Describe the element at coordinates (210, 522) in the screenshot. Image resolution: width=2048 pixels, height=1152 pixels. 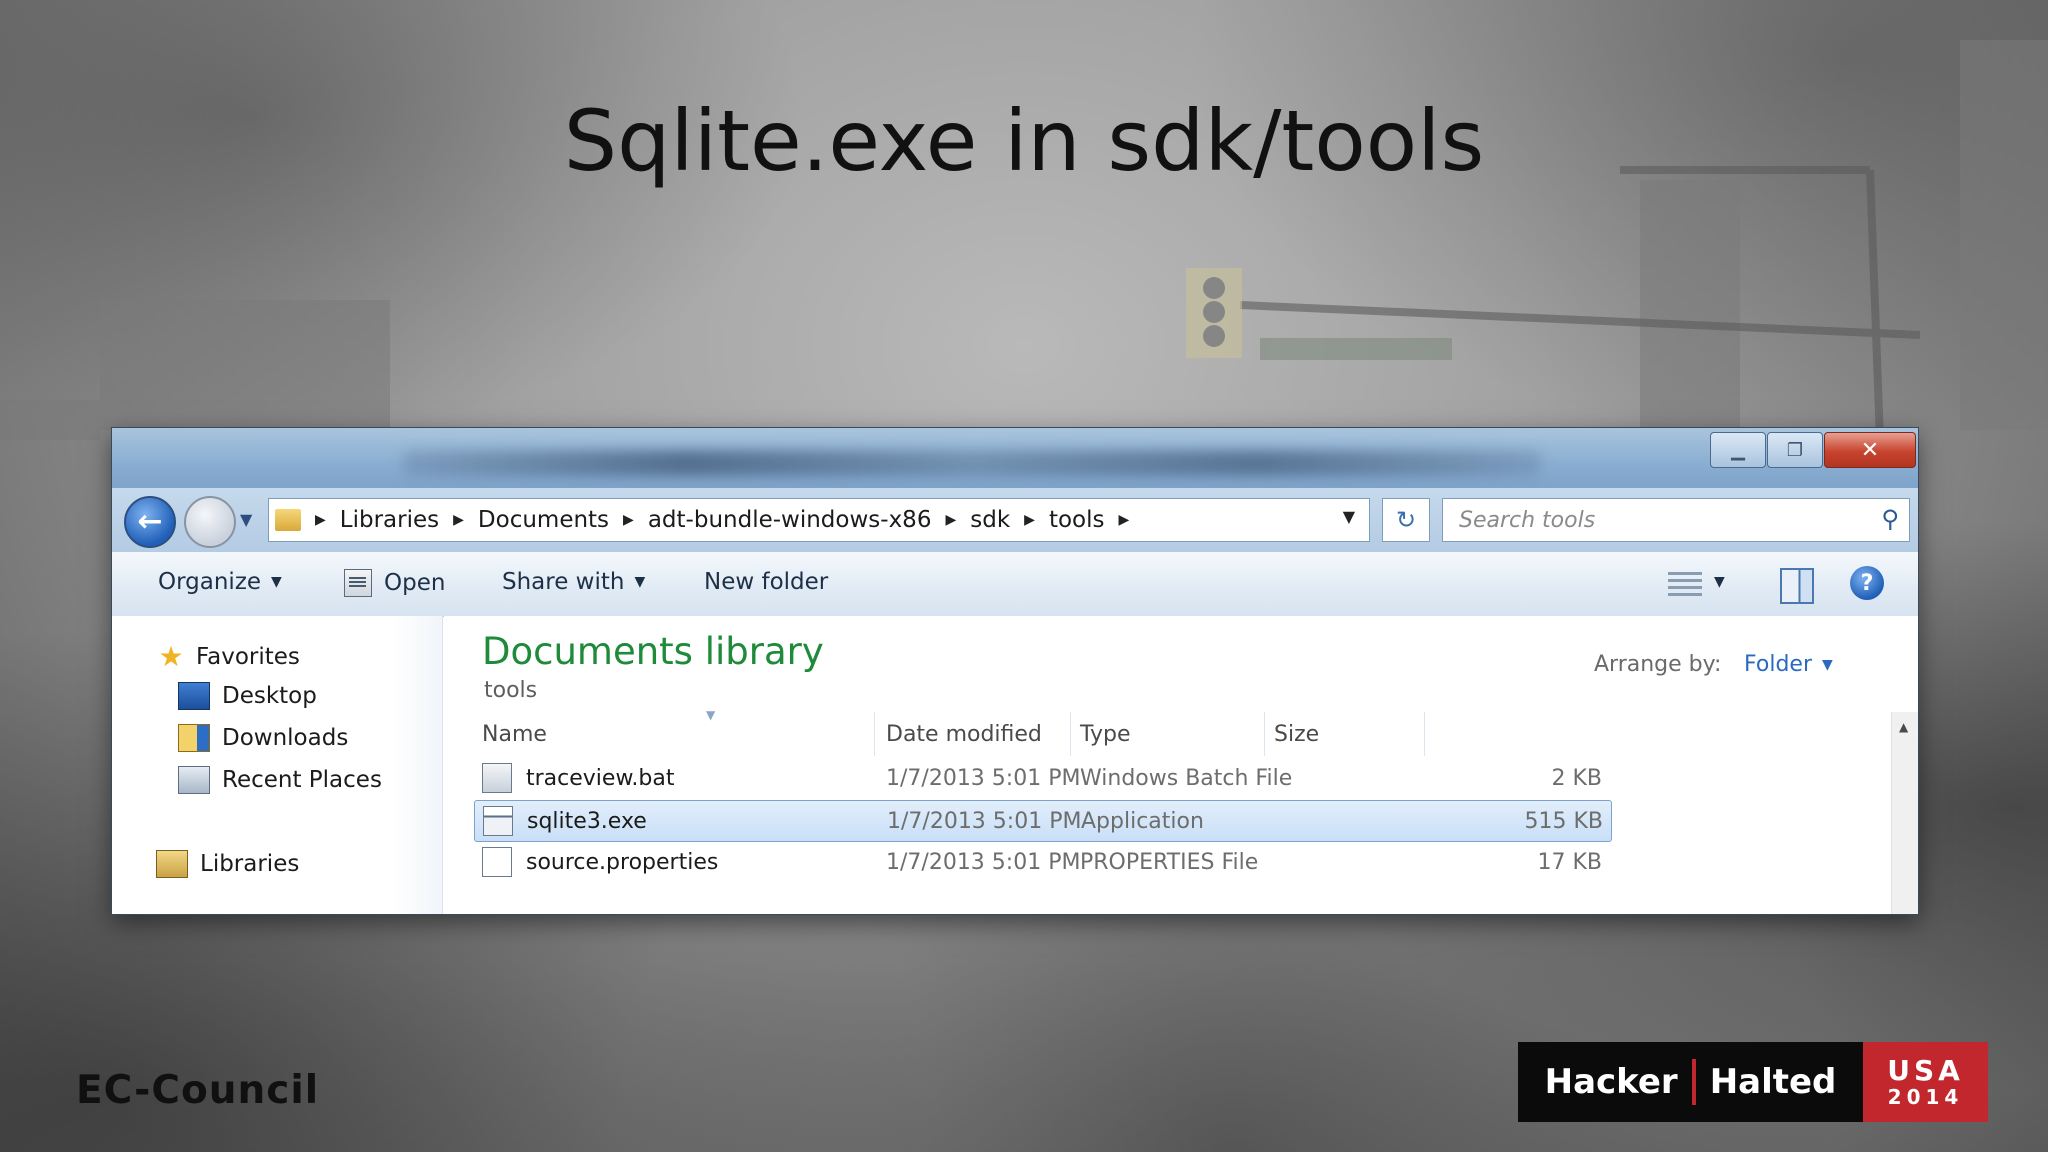
I see `forward-button` at that location.